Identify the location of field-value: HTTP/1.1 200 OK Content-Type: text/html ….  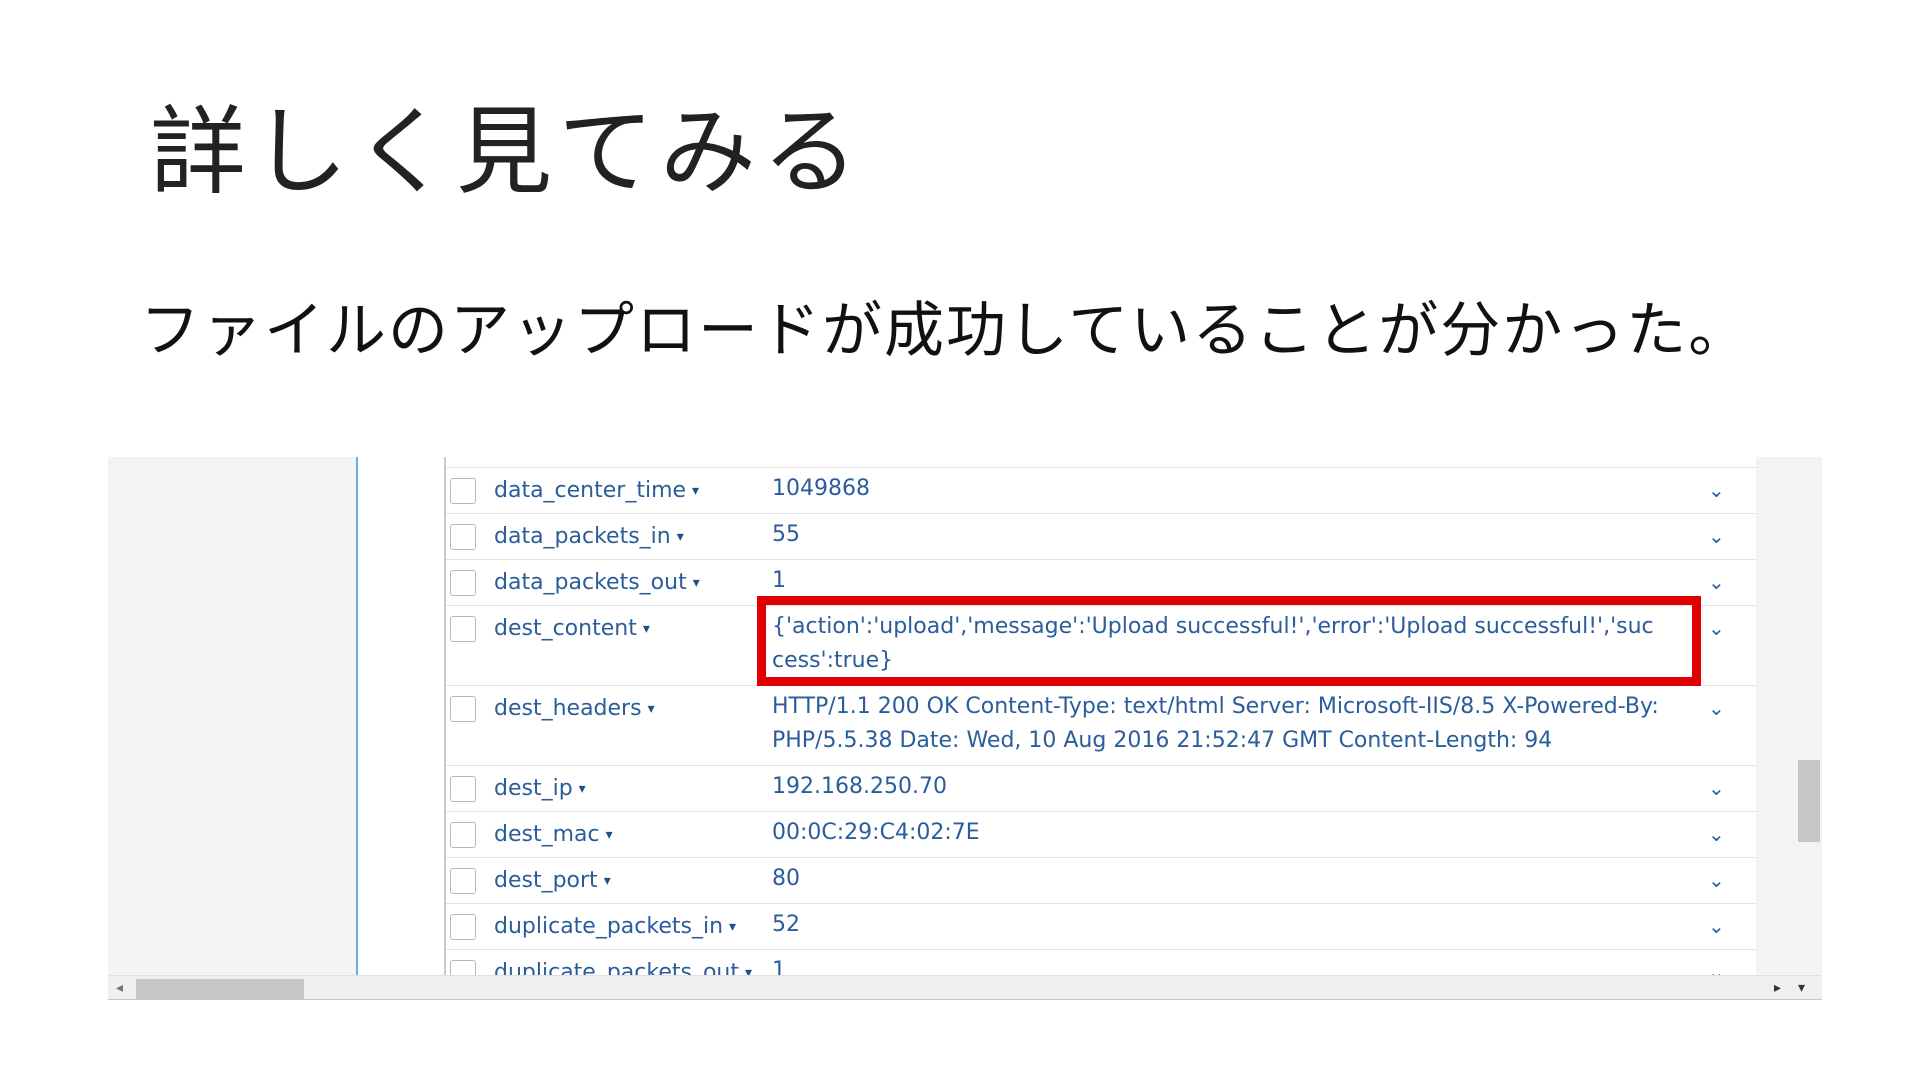
(1215, 723).